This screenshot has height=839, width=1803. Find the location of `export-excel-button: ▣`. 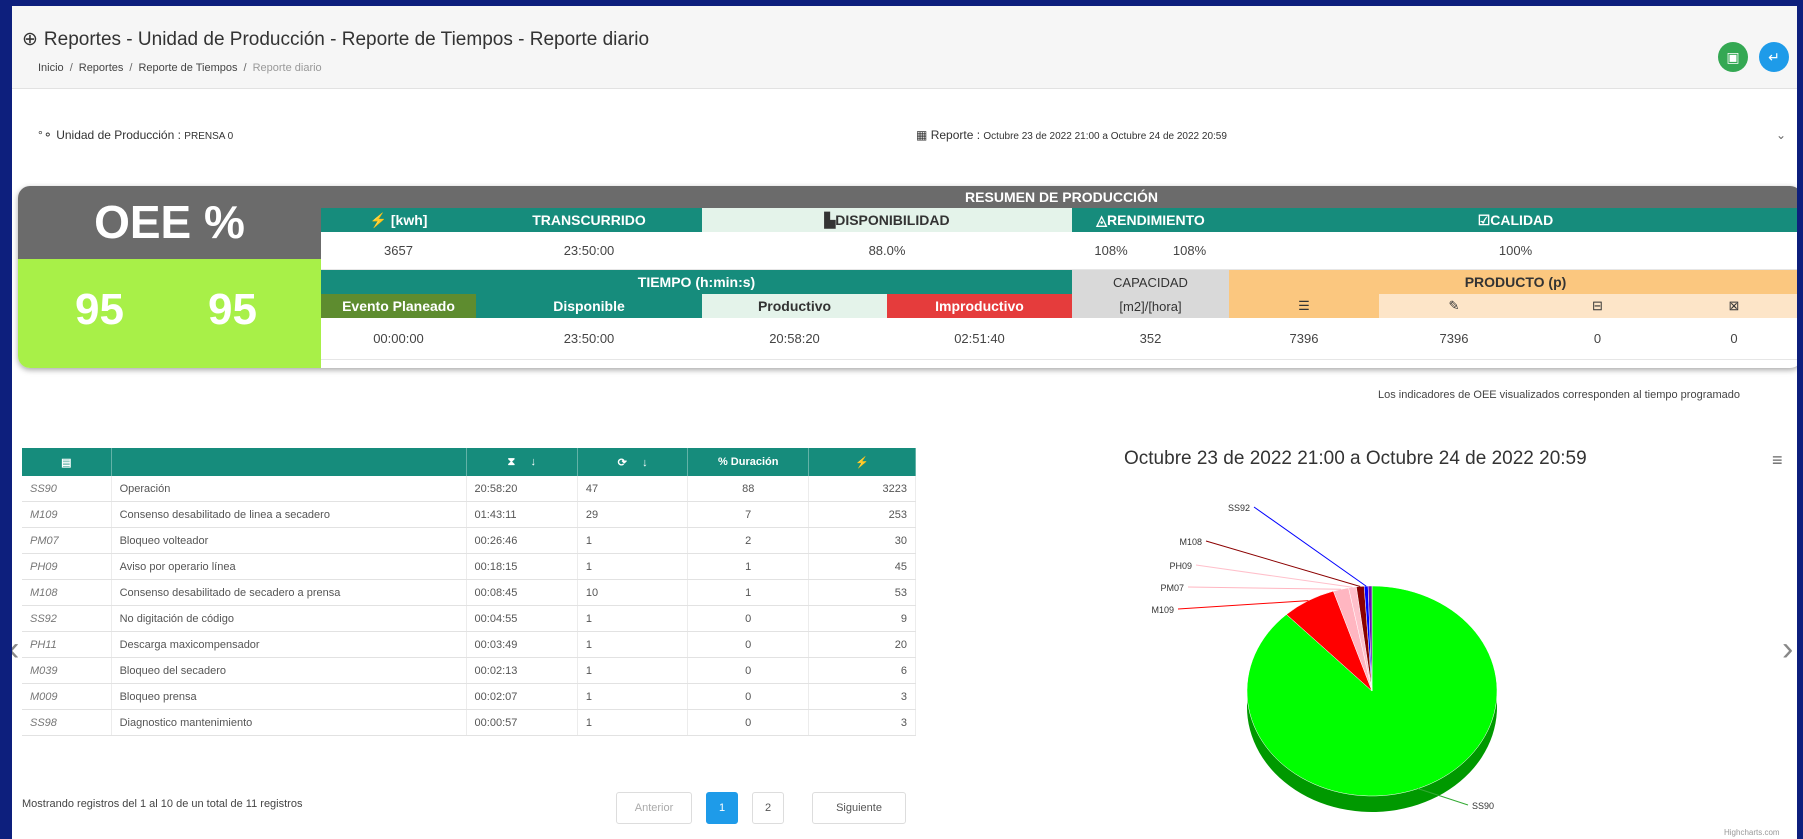

export-excel-button: ▣ is located at coordinates (1733, 57).